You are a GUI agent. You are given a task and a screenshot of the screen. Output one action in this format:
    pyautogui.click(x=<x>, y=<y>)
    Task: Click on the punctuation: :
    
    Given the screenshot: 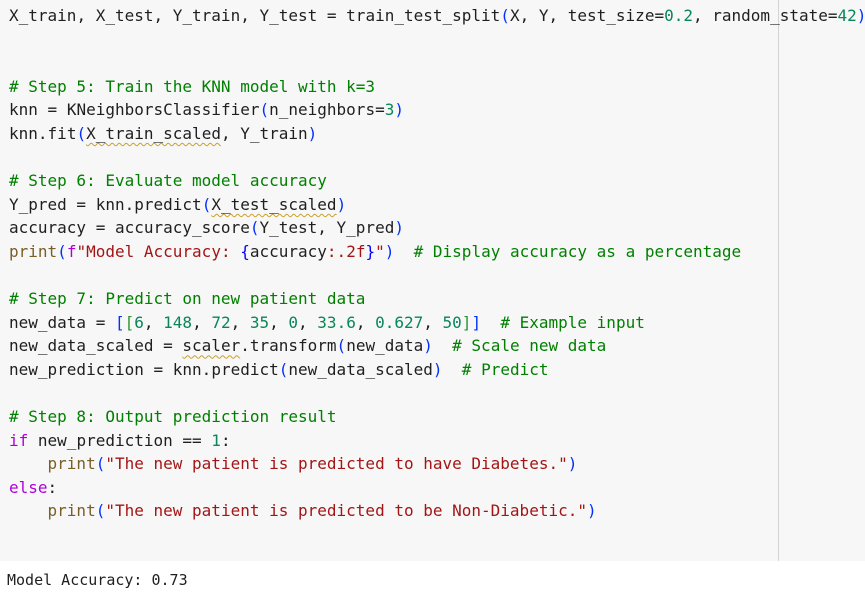 What is the action you would take?
    pyautogui.click(x=52, y=487)
    